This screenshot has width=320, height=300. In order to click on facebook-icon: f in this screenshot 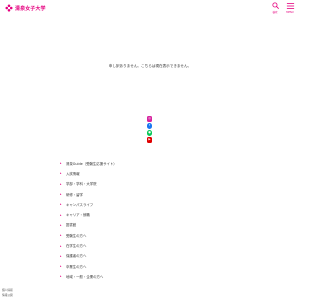, I will do `click(149, 126)`.